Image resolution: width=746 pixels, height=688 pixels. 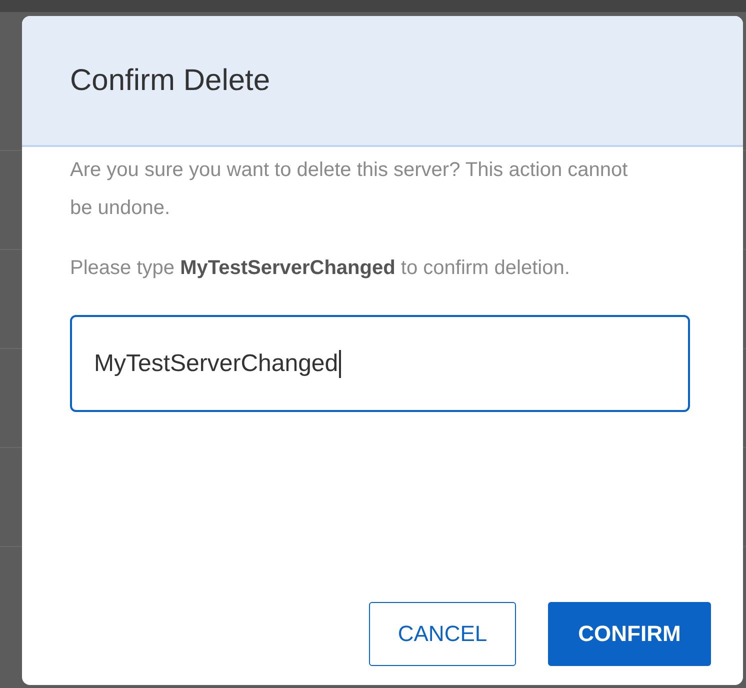 What do you see at coordinates (320, 268) in the screenshot?
I see `message-text: Please type MyTestServerChanged to confirm deletion.` at bounding box center [320, 268].